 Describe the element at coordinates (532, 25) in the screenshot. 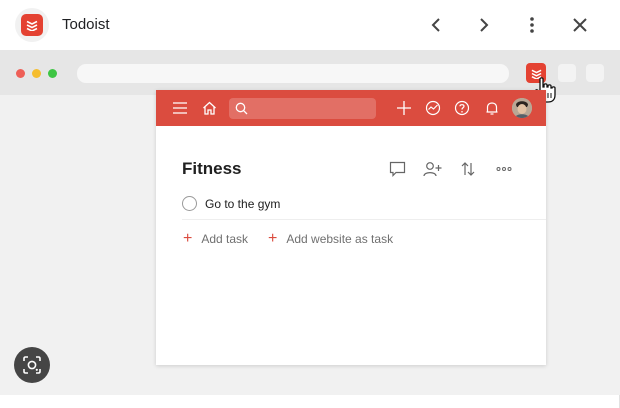

I see `more-vert-icon` at that location.